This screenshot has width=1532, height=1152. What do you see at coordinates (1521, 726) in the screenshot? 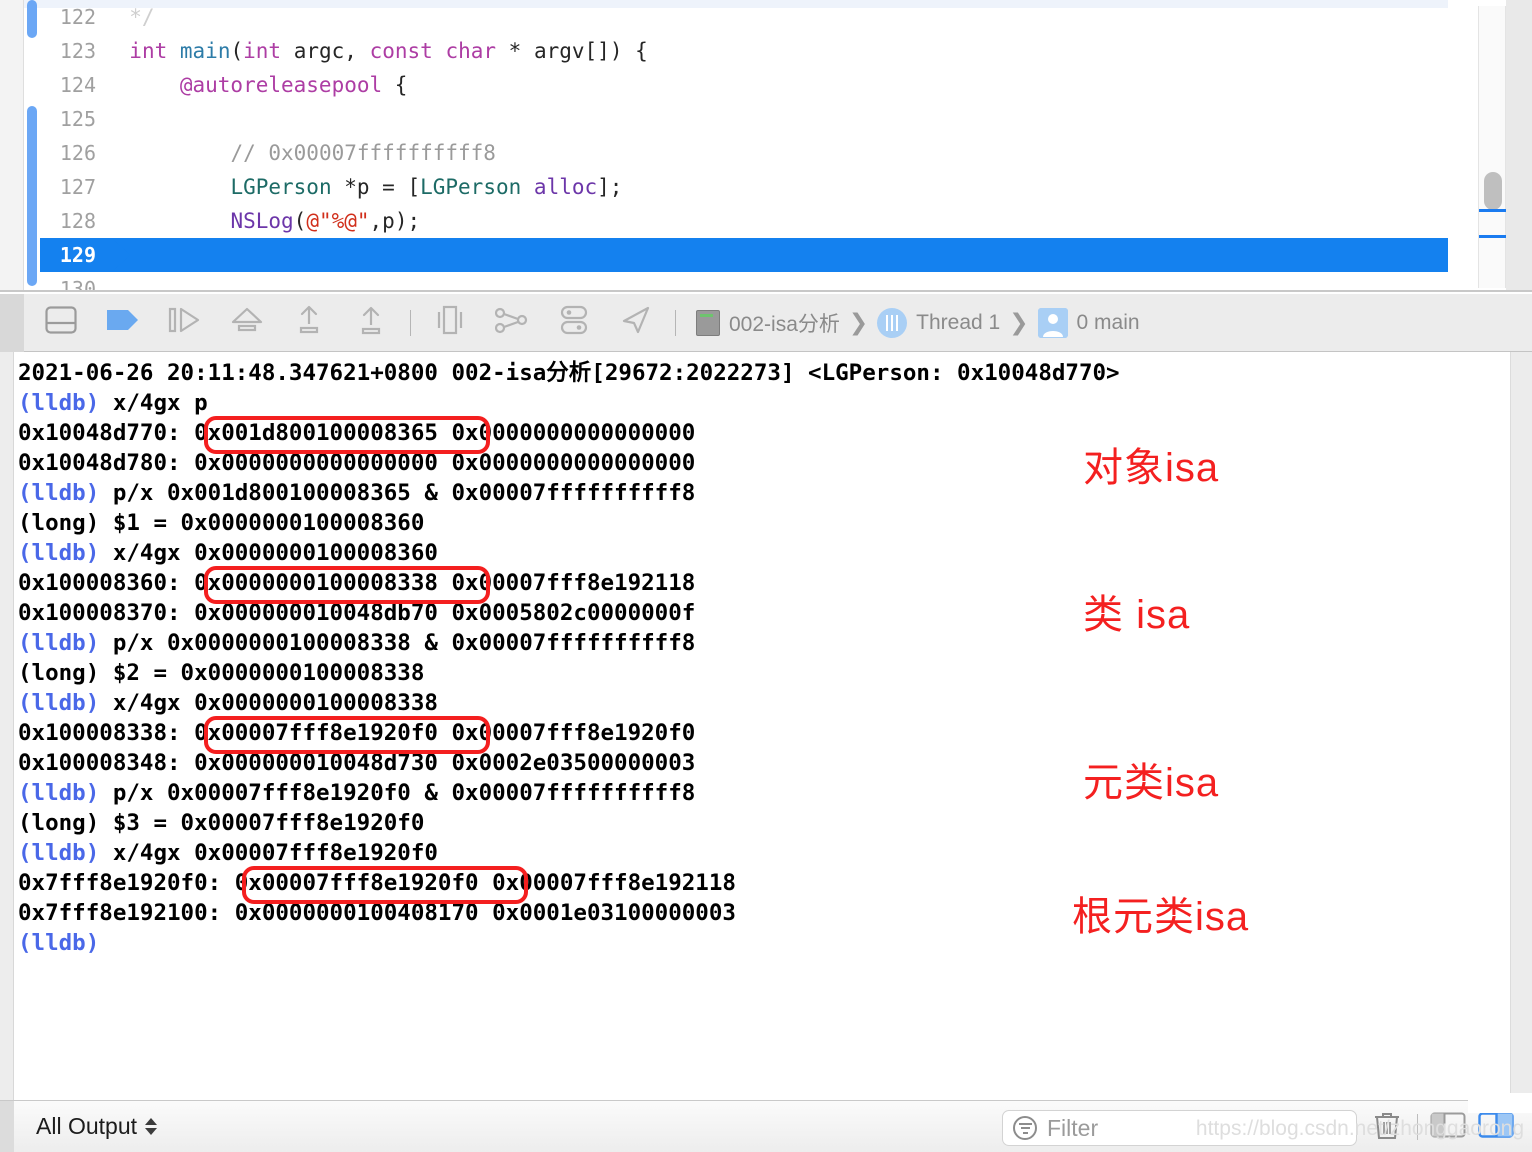
I see `console-right-strip` at bounding box center [1521, 726].